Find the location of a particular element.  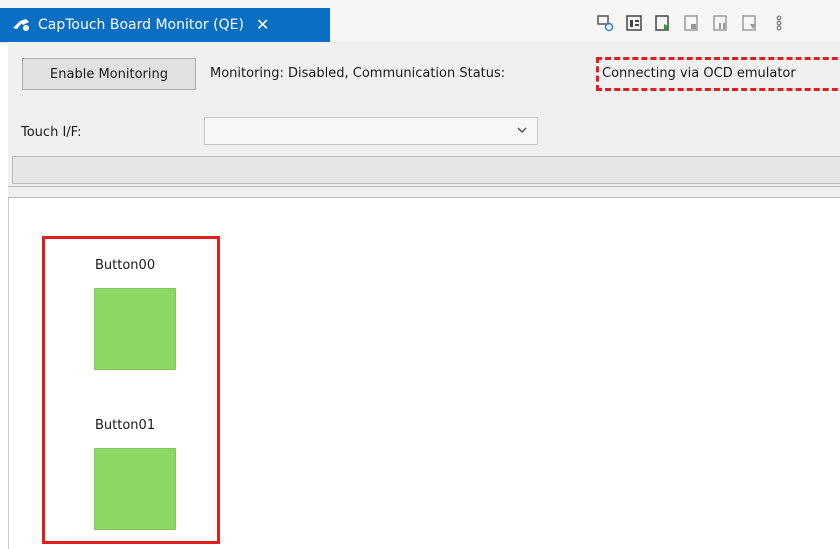

button01-indicator is located at coordinates (135, 489).